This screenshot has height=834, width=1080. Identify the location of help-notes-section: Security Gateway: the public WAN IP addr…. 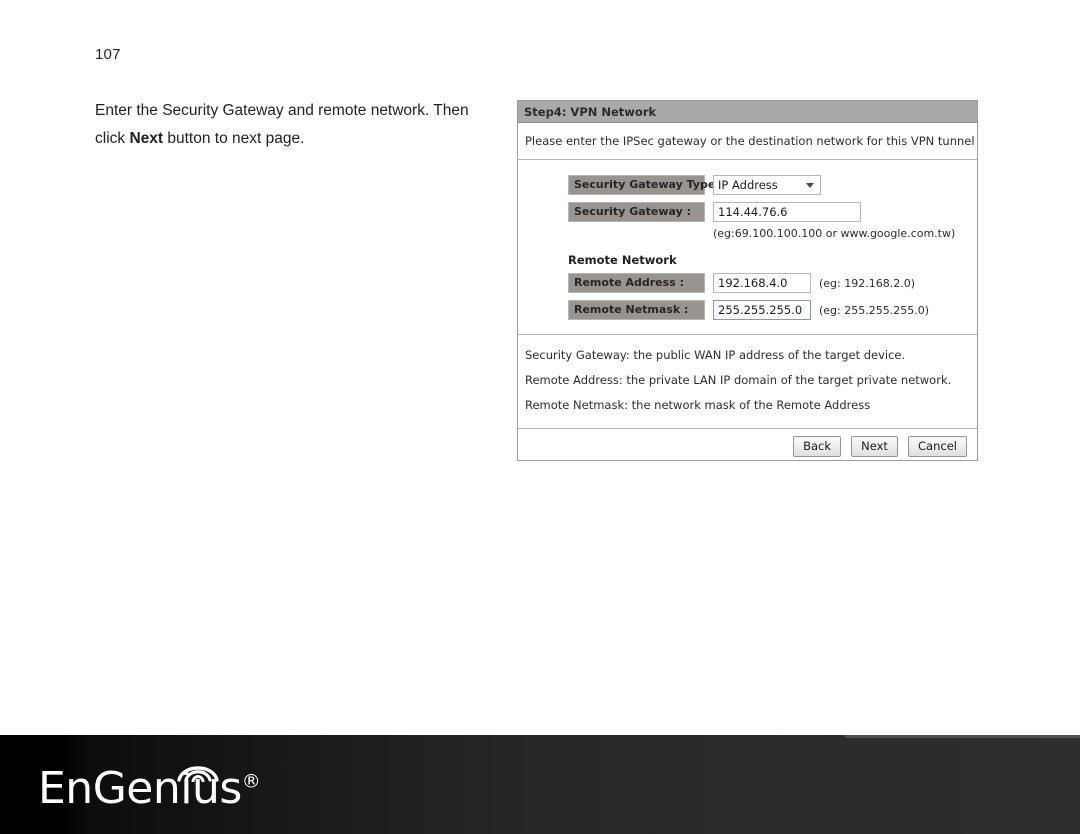
(747, 382).